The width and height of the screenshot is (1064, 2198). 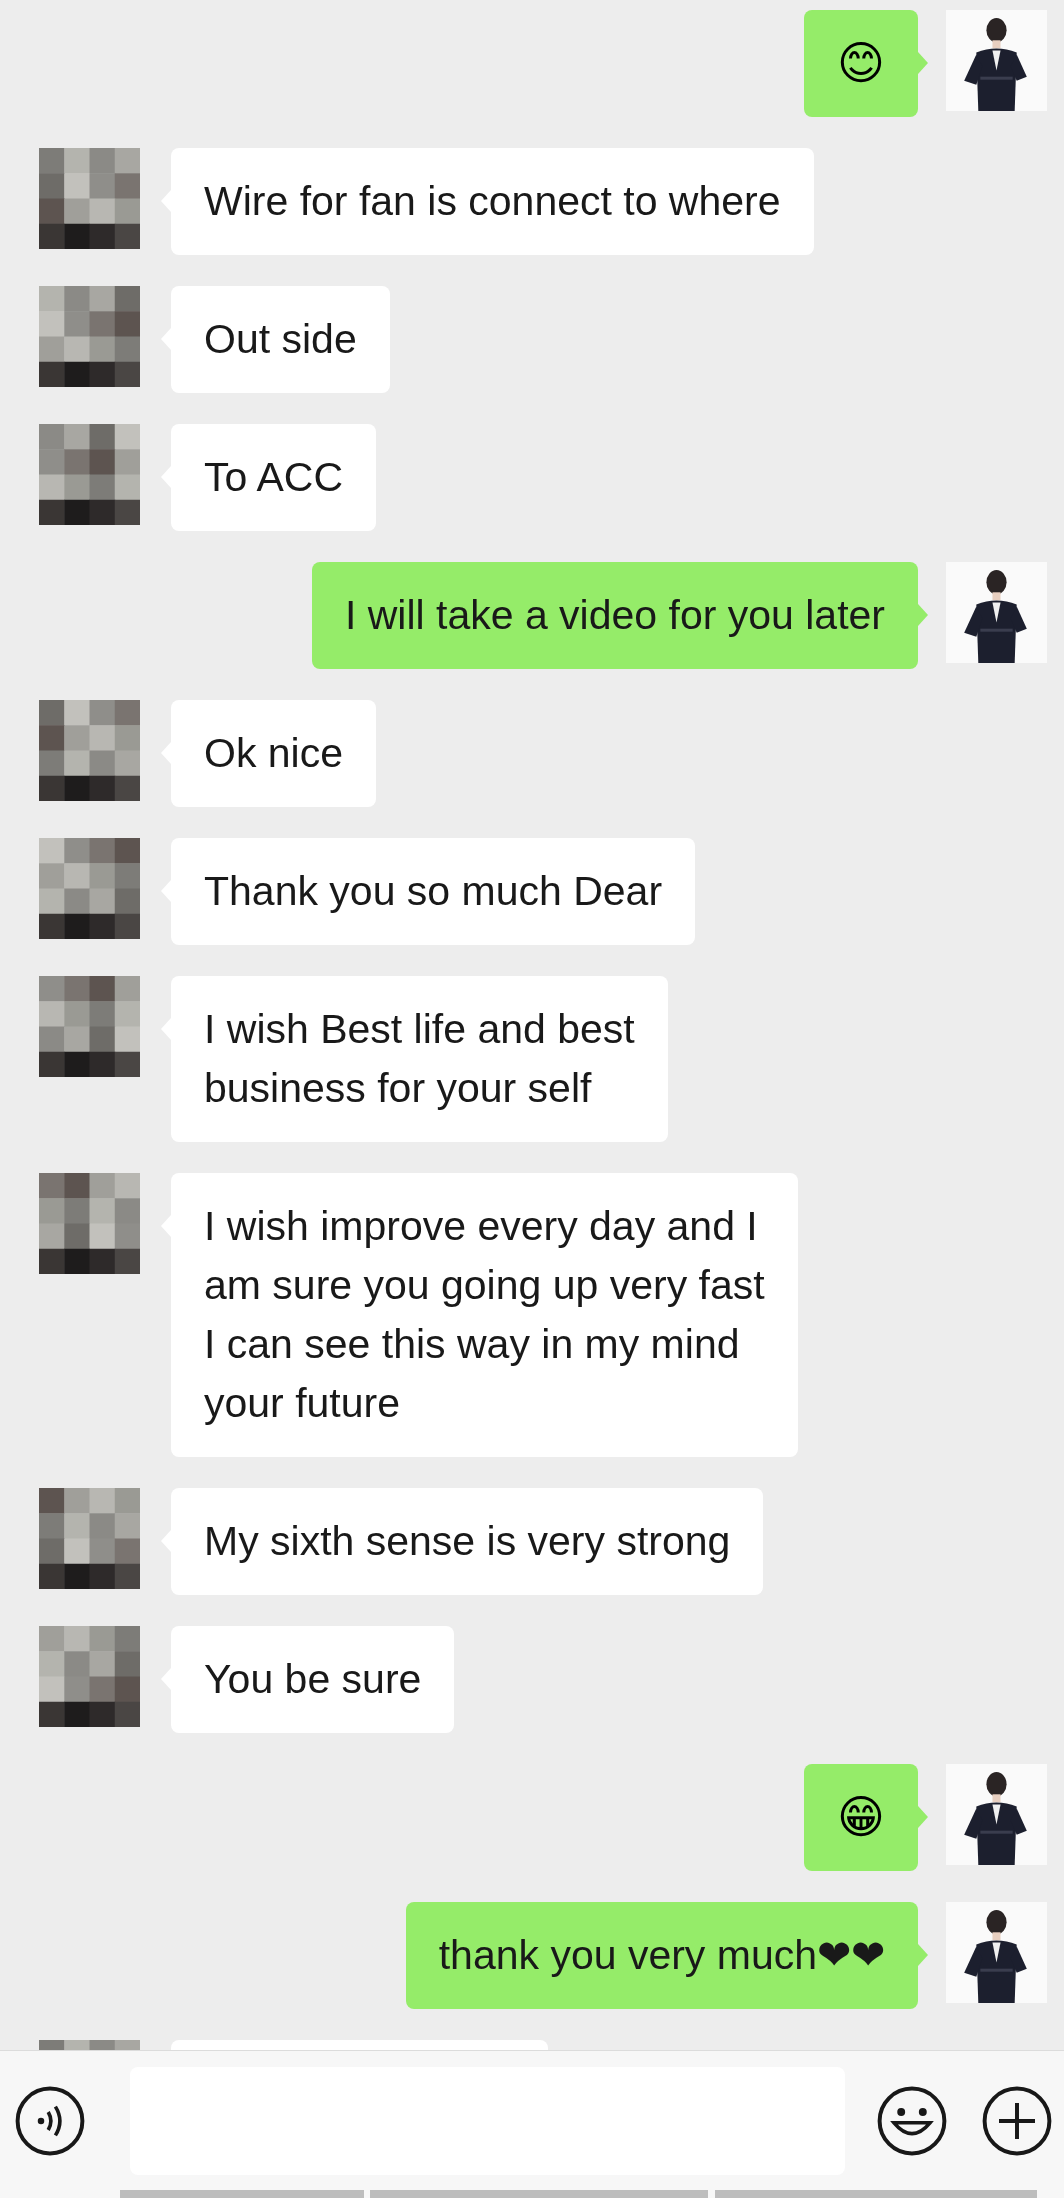 What do you see at coordinates (614, 615) in the screenshot?
I see `message-bubble: I will take a video for you later` at bounding box center [614, 615].